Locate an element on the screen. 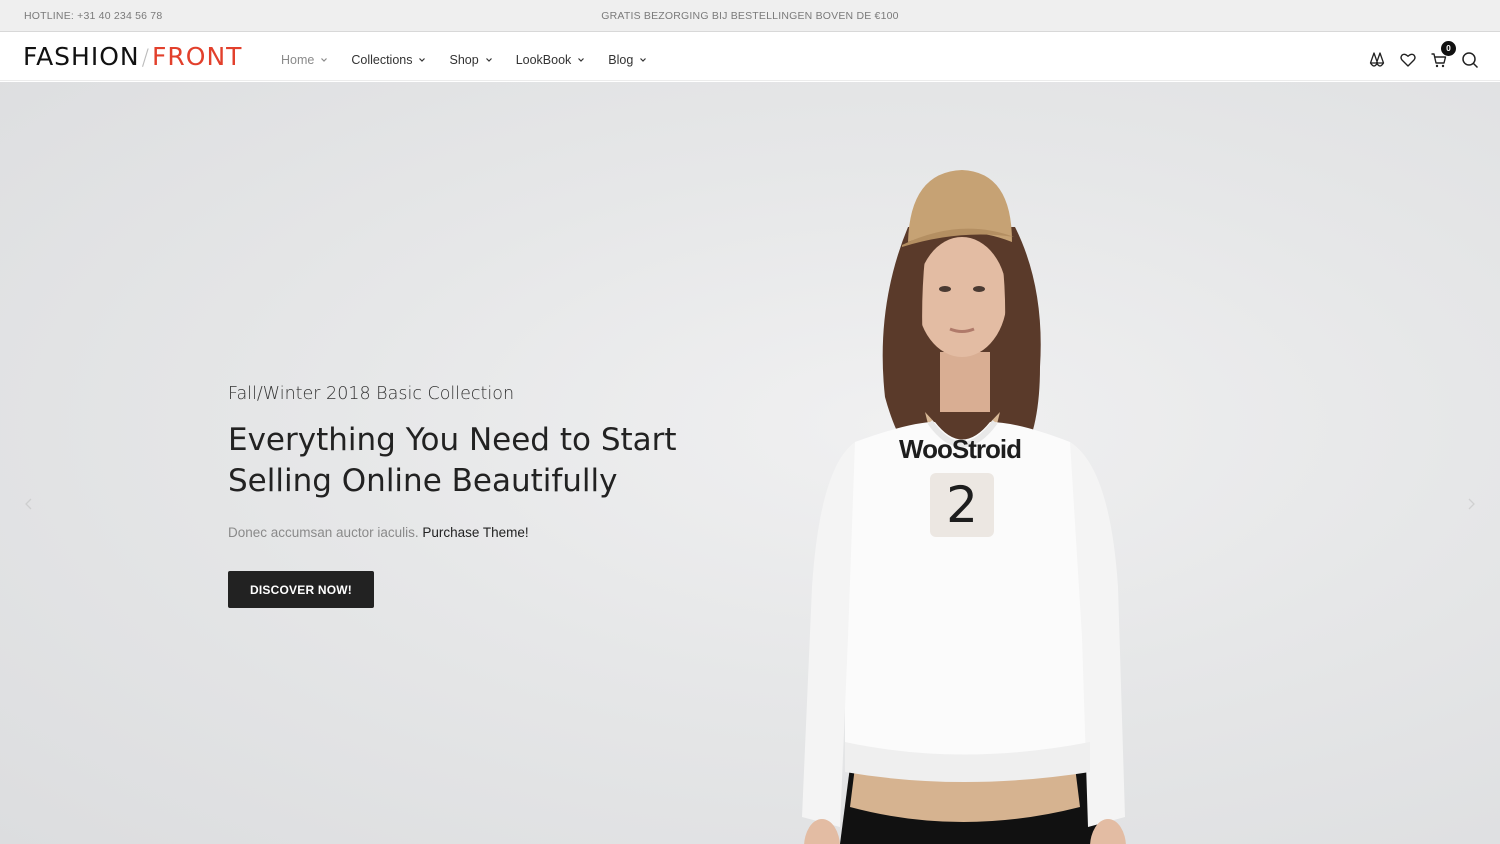  nav-item-collections: Collections is located at coordinates (388, 60).